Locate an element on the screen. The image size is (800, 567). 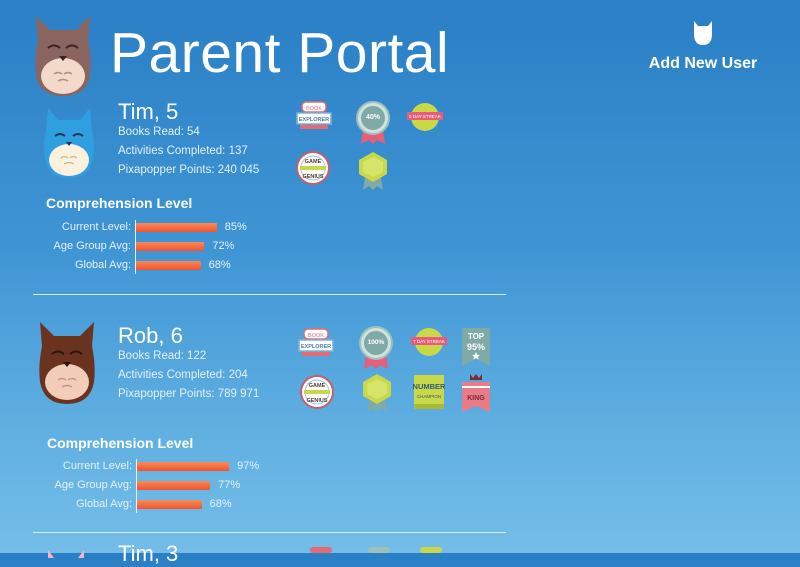
activities-completed: Activities Completed: 137 is located at coordinates (183, 151).